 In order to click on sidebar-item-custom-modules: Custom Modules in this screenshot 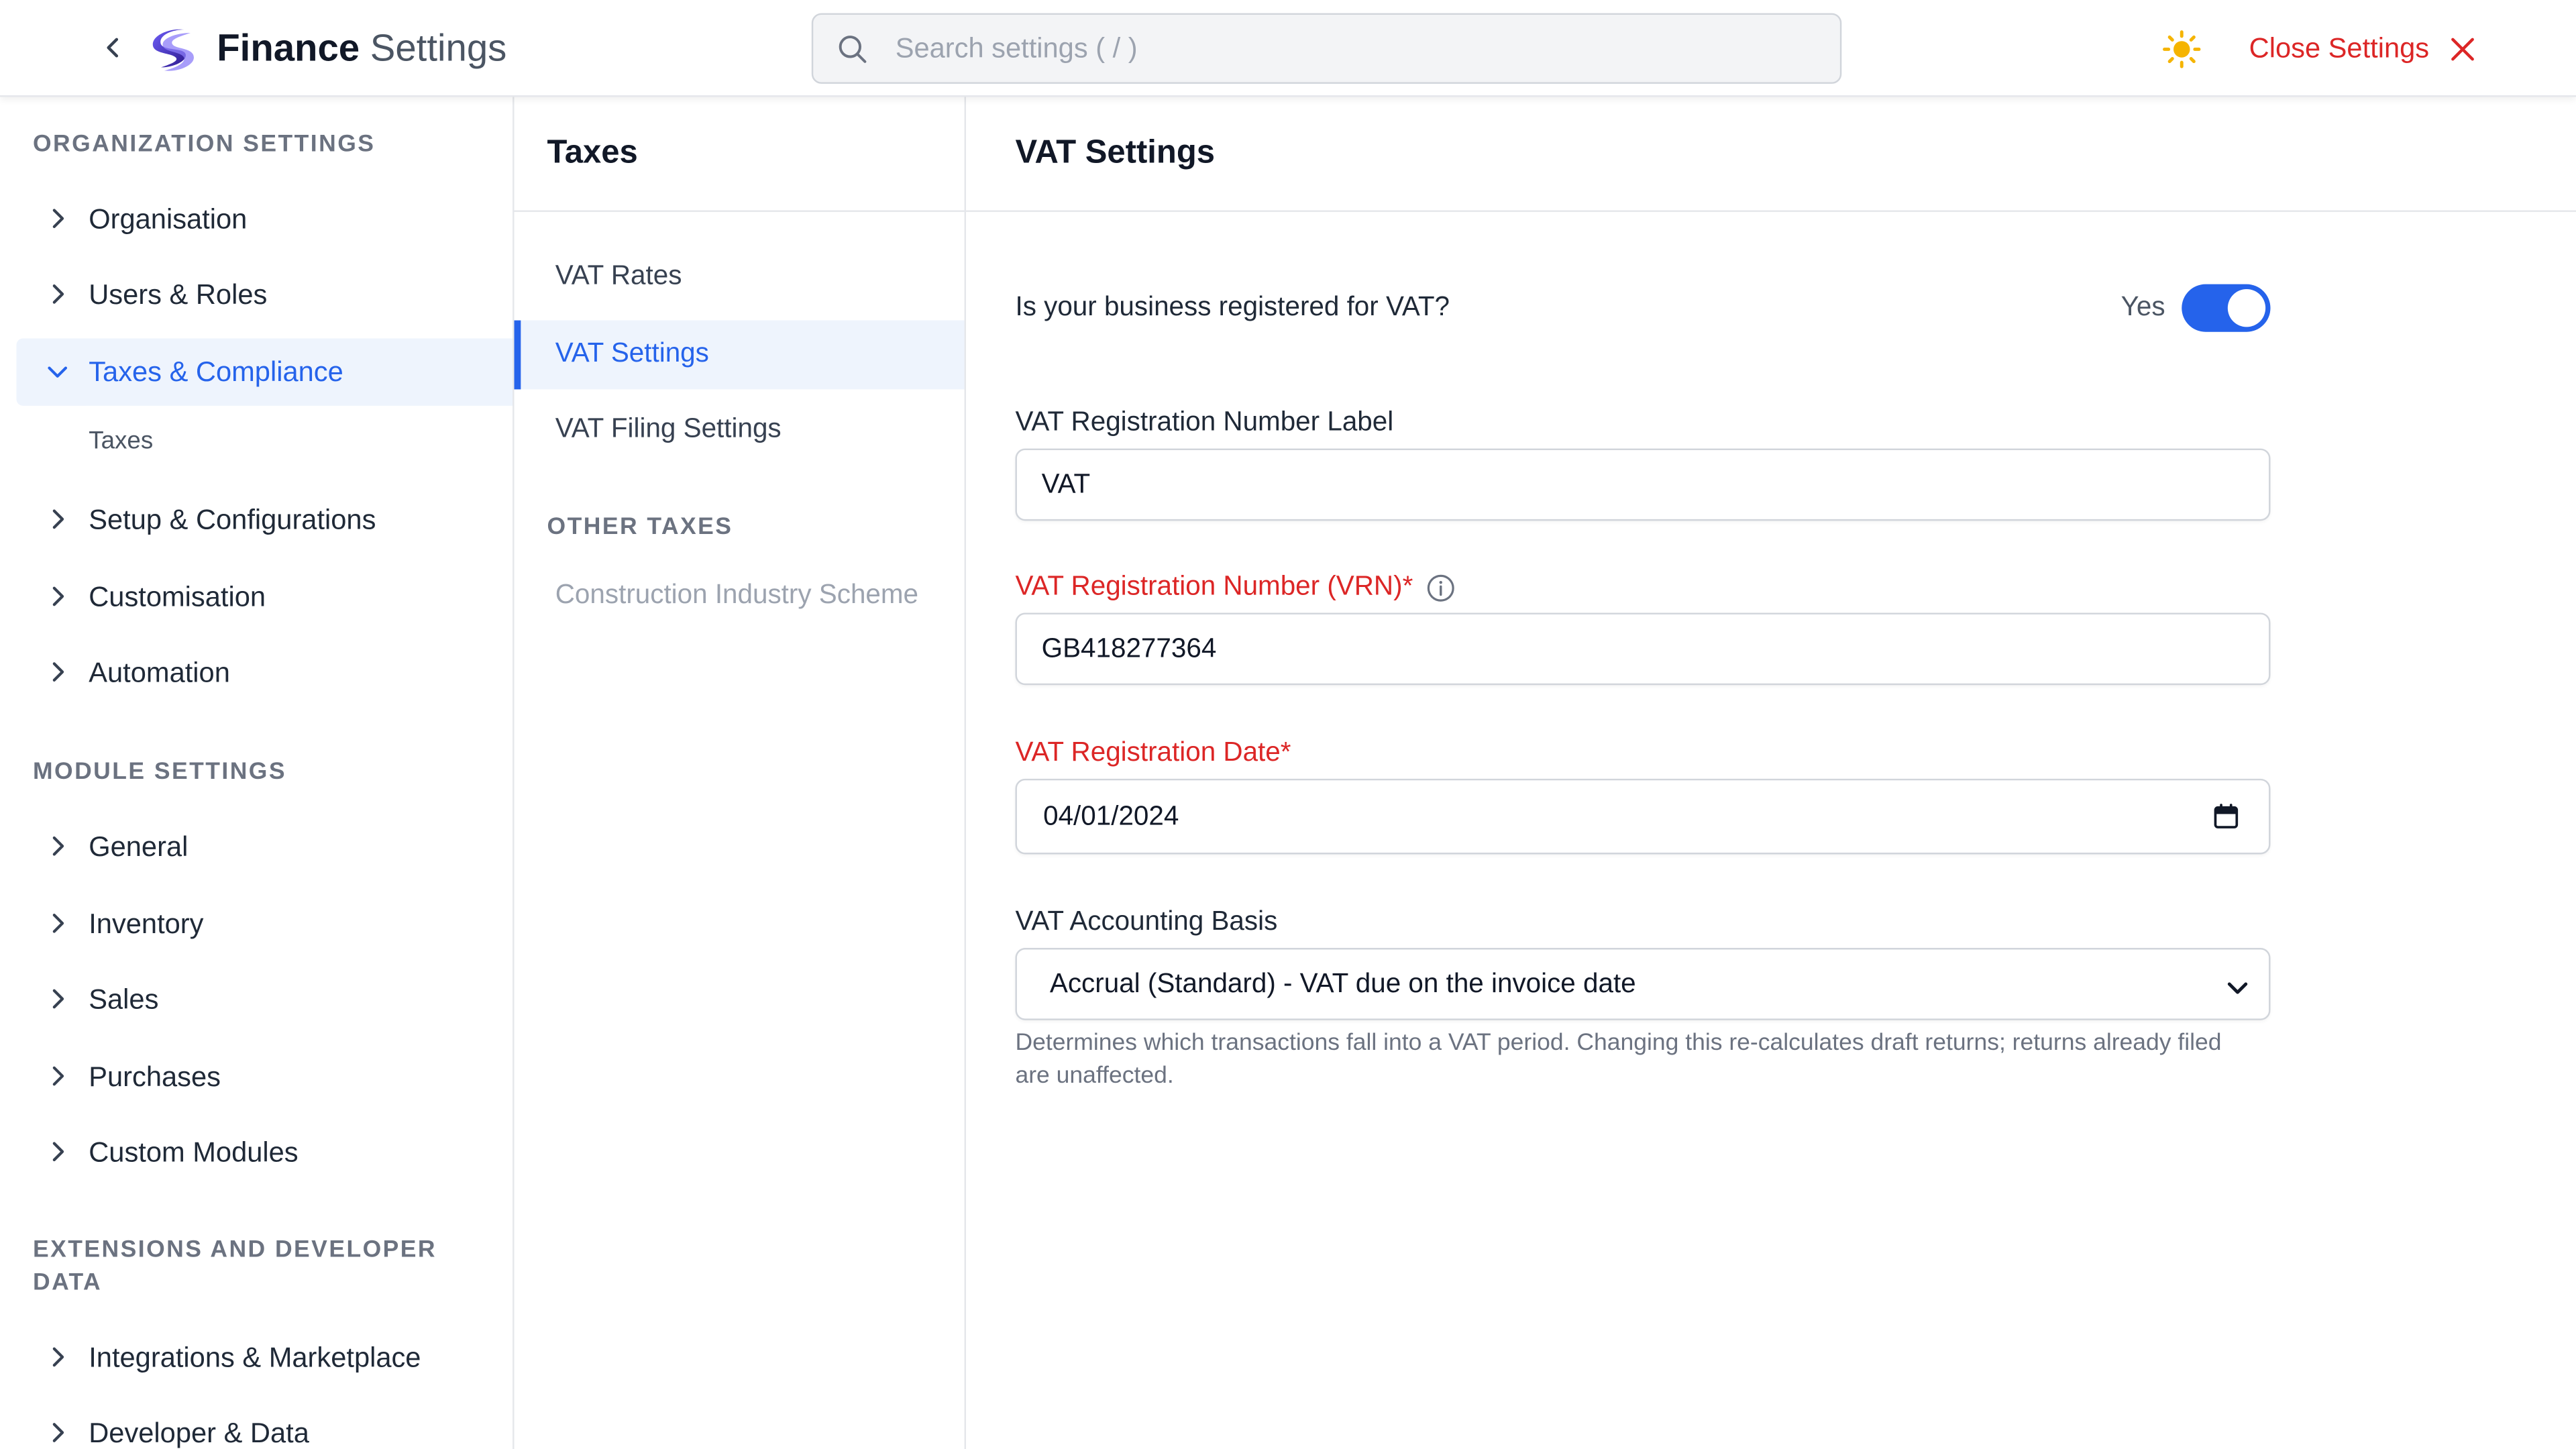, I will do `click(264, 1152)`.